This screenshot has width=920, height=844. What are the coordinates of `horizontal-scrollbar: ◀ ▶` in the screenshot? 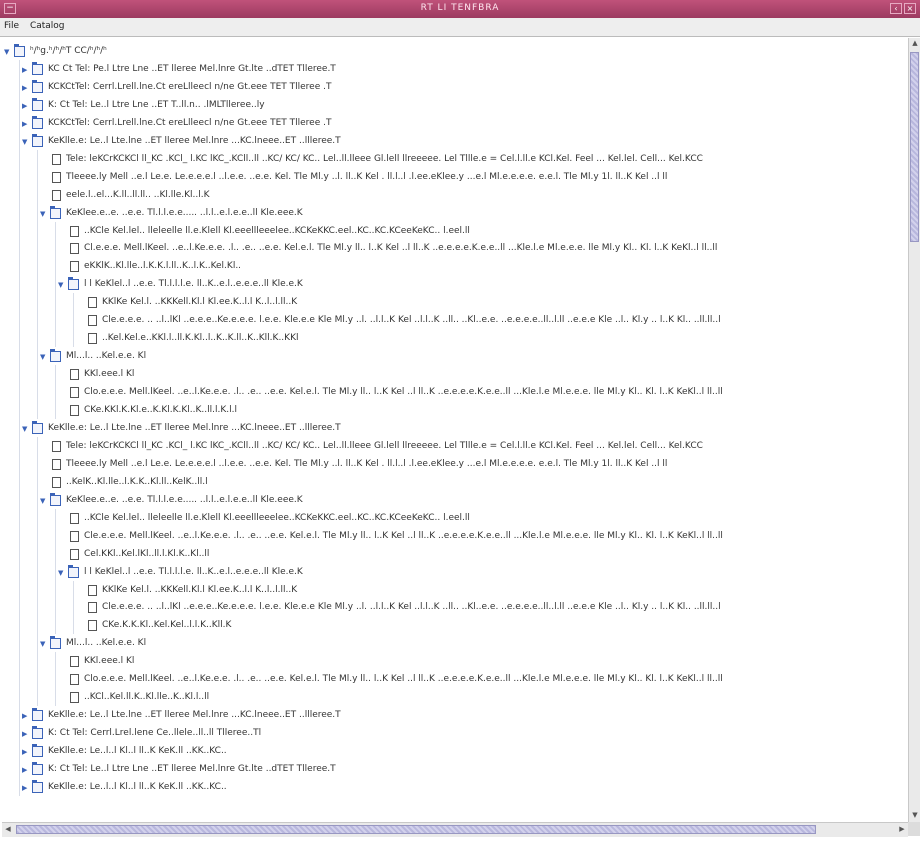 It's located at (455, 829).